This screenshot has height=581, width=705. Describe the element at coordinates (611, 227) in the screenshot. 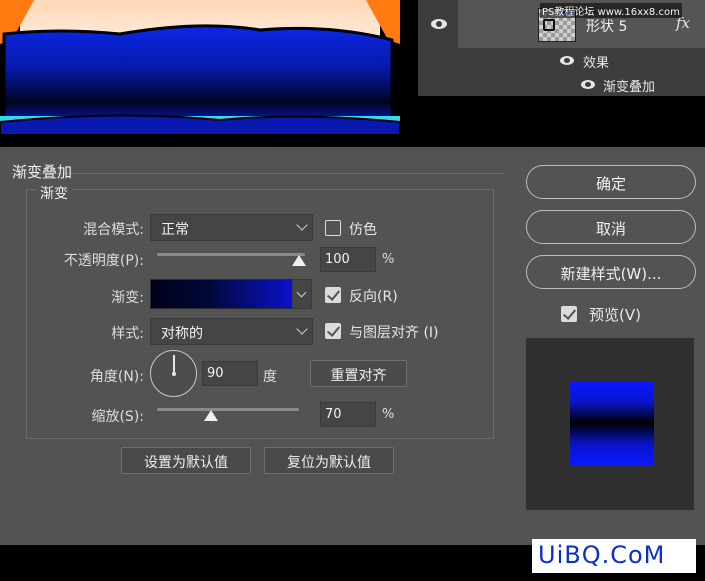

I see `cancel-button: 取消` at that location.